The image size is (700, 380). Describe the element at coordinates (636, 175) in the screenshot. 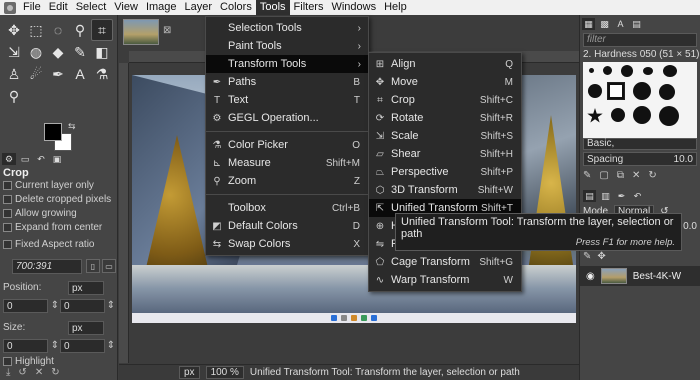

I see `delete-brush-icon: ✕` at that location.